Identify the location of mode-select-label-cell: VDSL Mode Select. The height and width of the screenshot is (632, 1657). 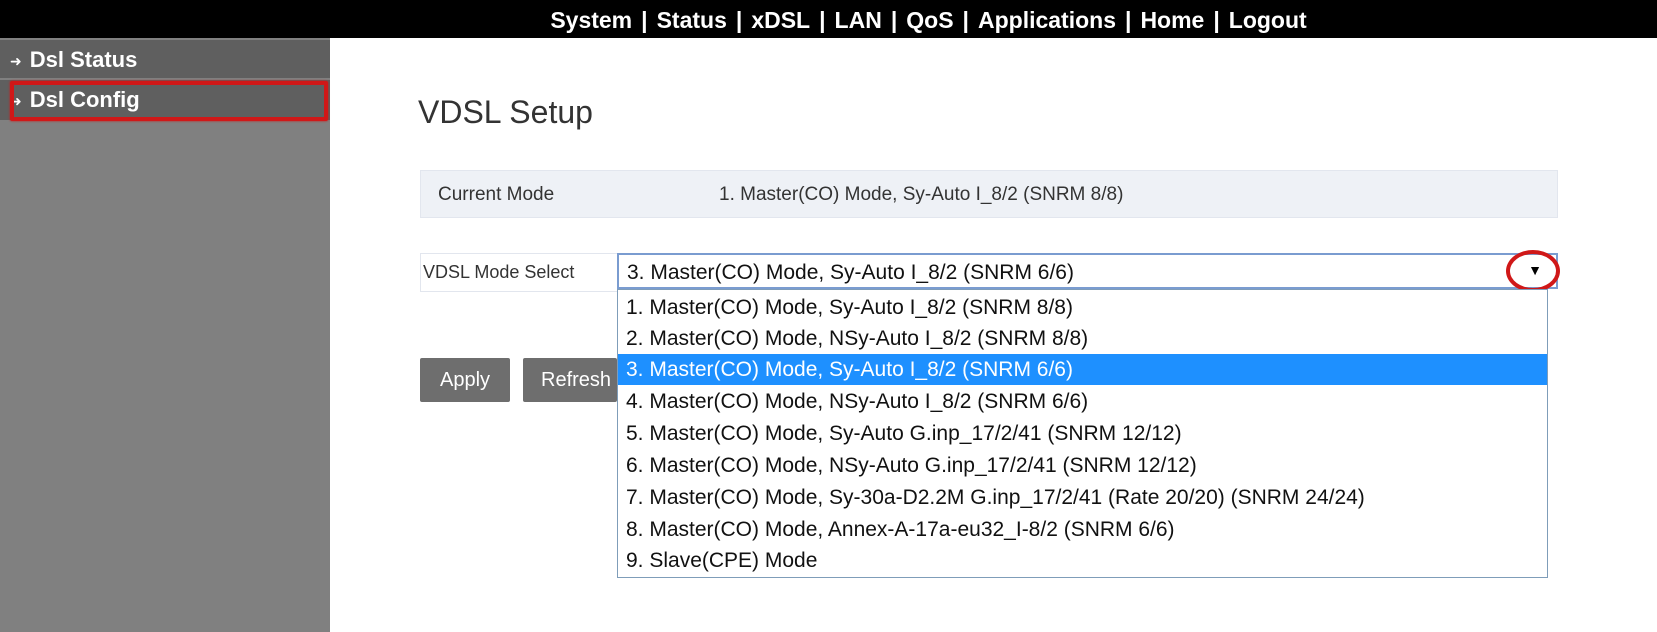
(519, 272).